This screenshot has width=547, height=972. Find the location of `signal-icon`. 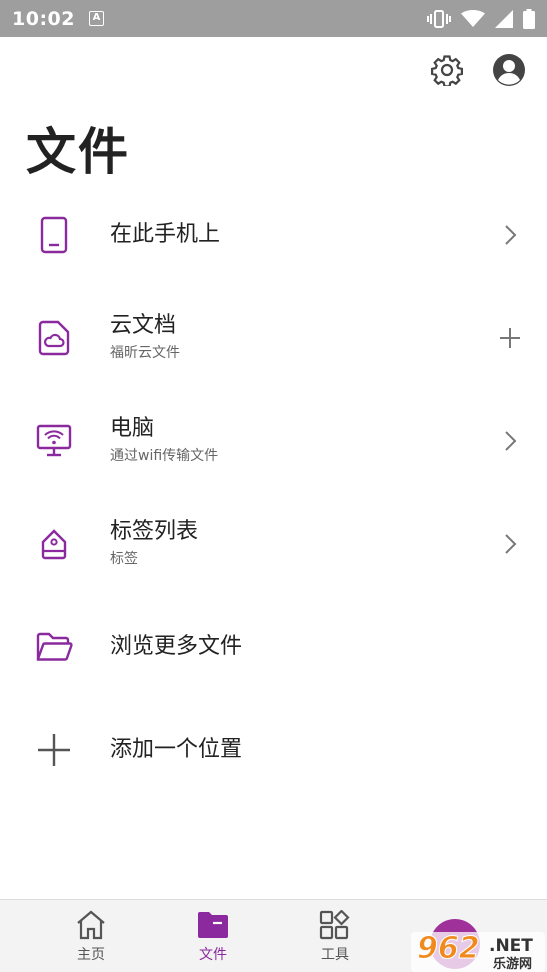

signal-icon is located at coordinates (504, 18).